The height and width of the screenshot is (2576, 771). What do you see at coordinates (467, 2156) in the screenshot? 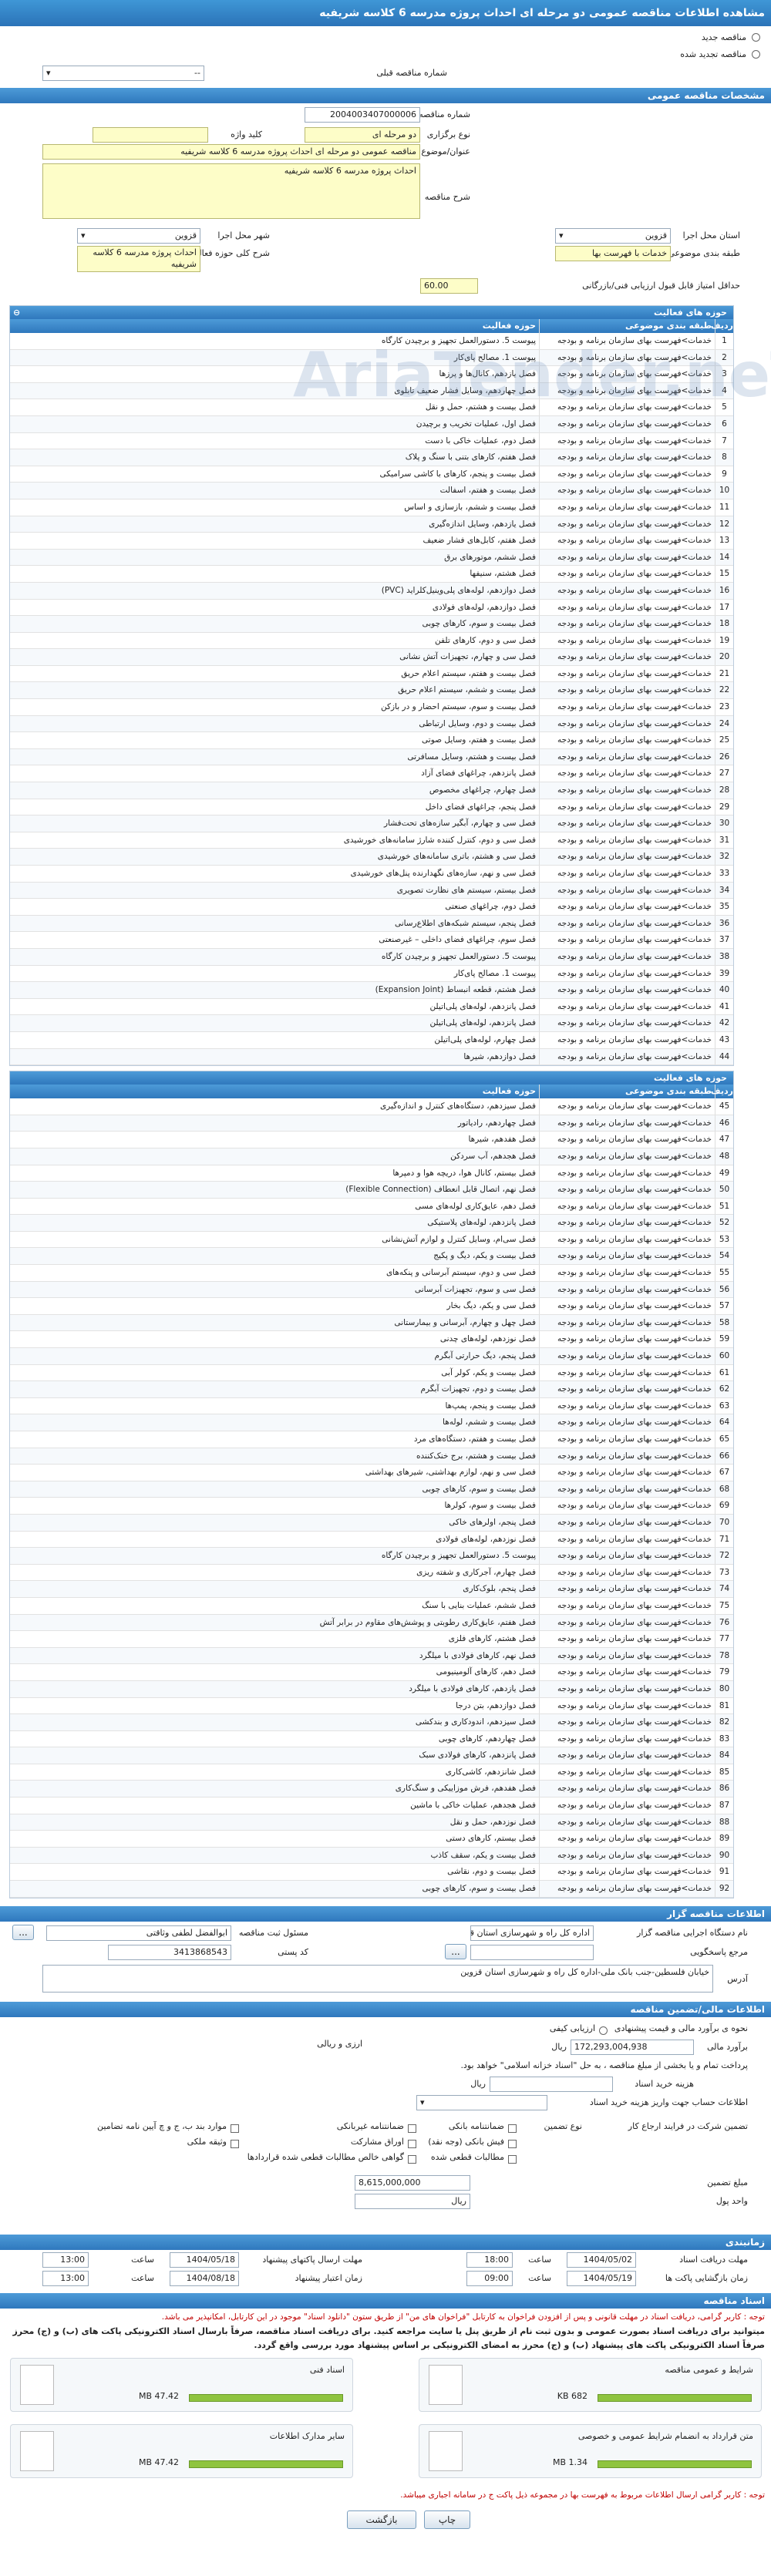
I see `g-claims-label: مطالبات قطعی شده` at bounding box center [467, 2156].